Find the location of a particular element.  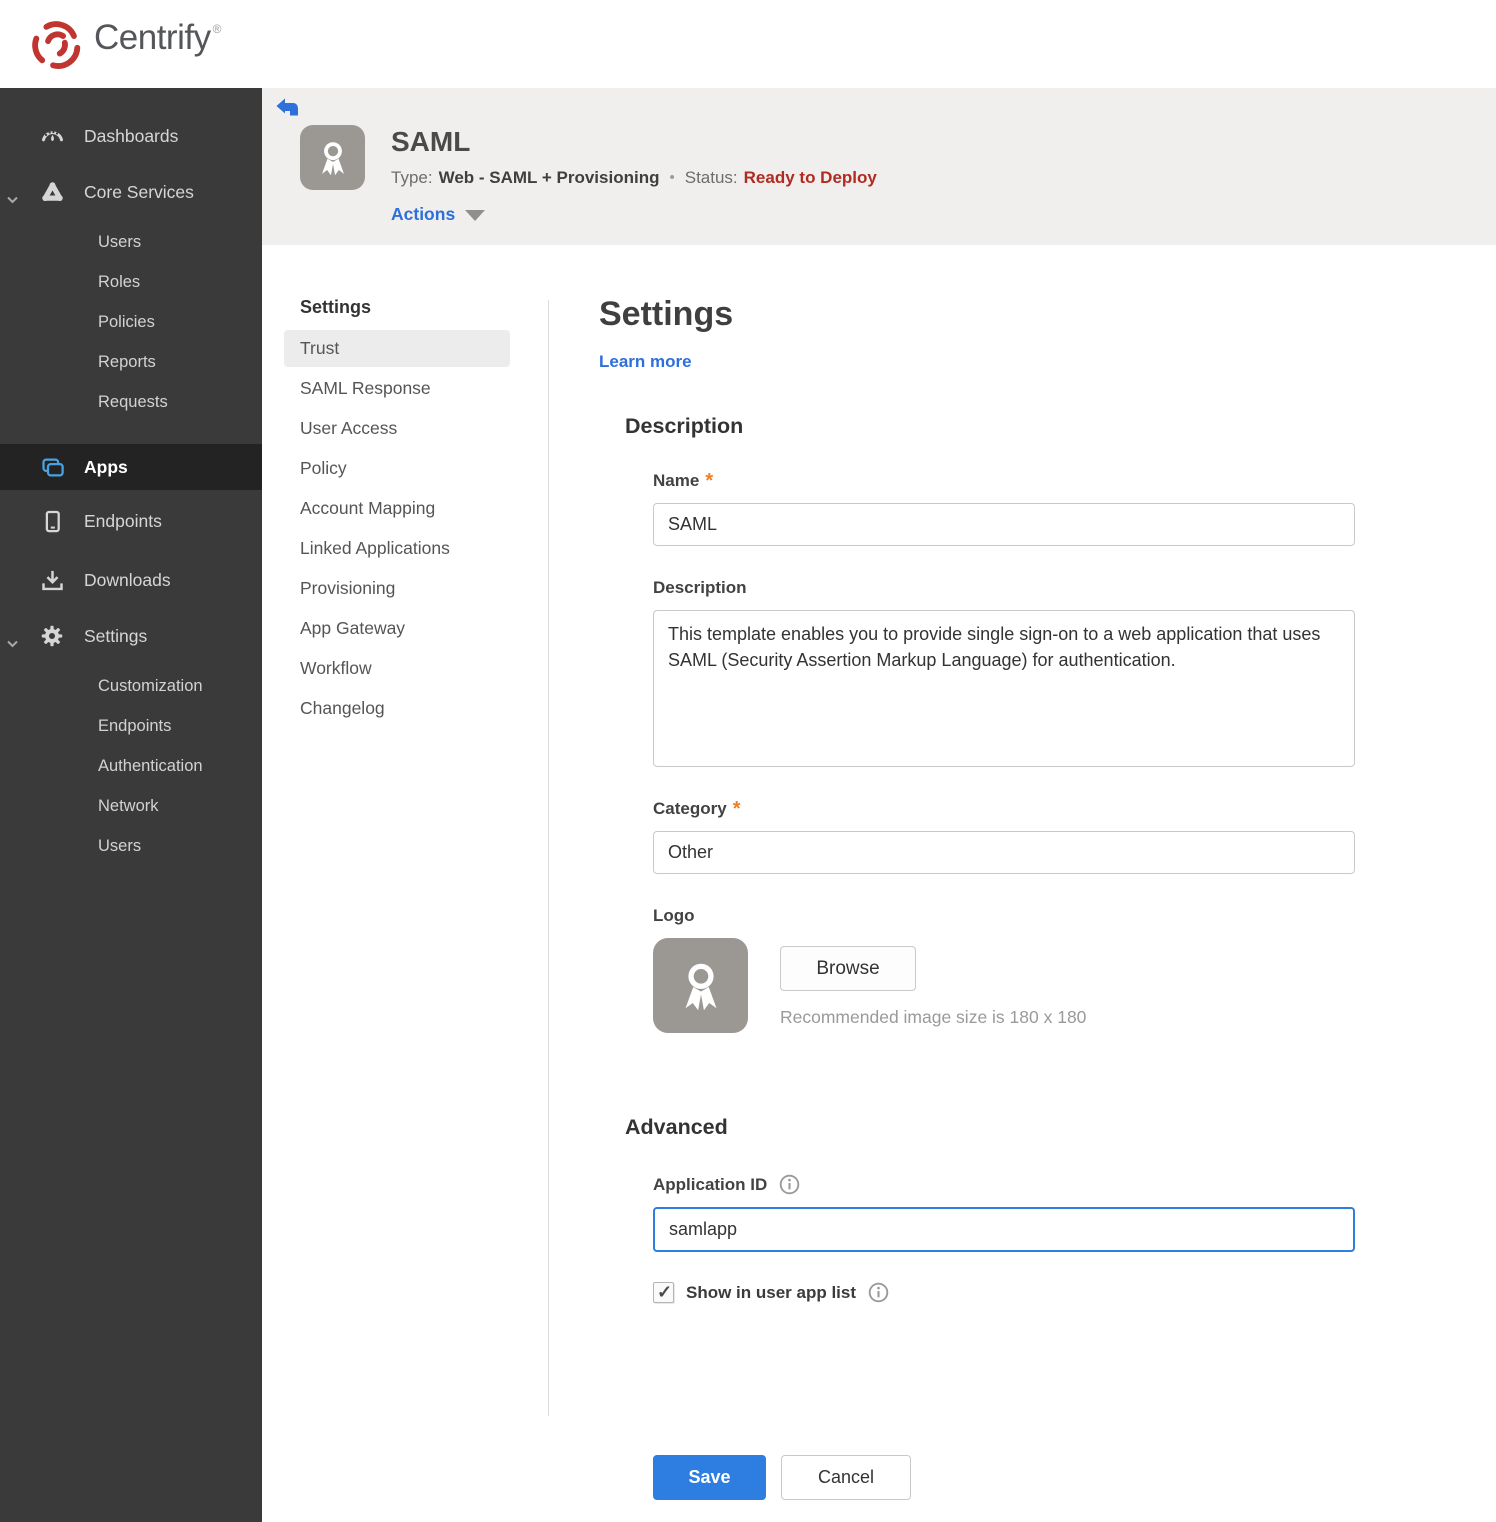

sidebar-item-endpoints-settings: Endpoints is located at coordinates (131, 726).